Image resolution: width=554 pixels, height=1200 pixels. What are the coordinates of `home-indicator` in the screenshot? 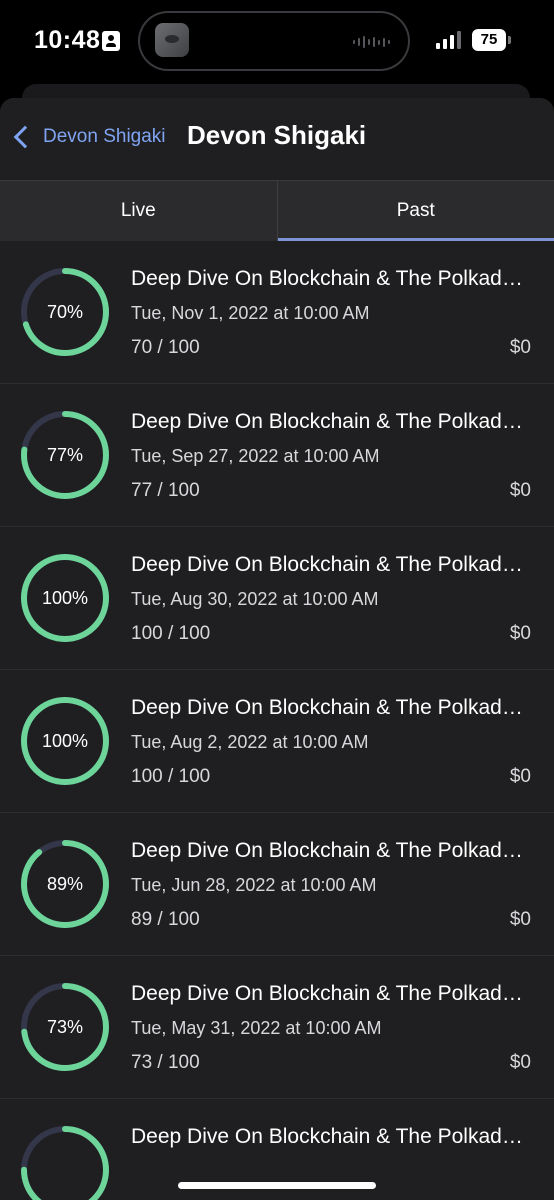 It's located at (277, 1185).